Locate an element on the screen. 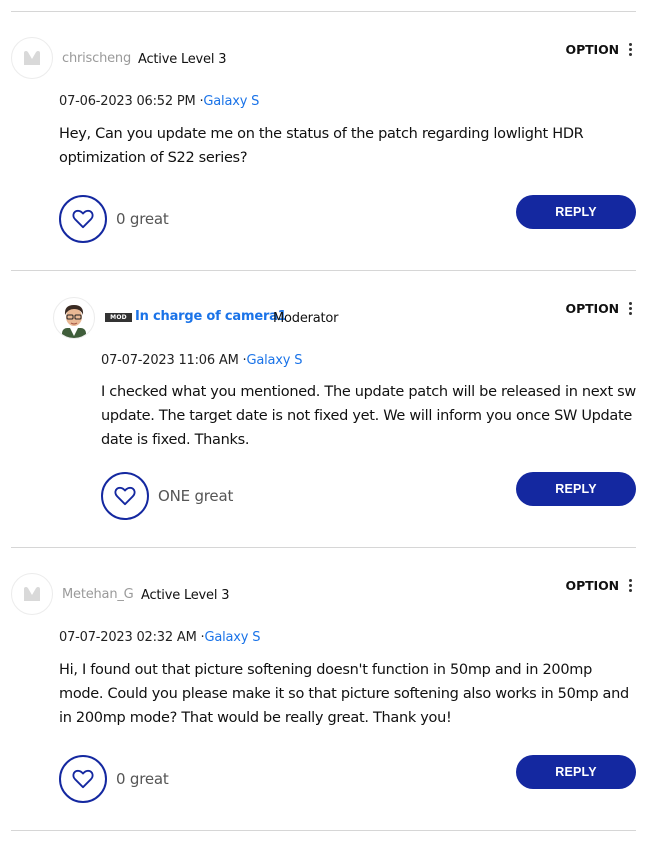 This screenshot has height=846, width=650. cartoon-user-avatar-icon is located at coordinates (74, 321).